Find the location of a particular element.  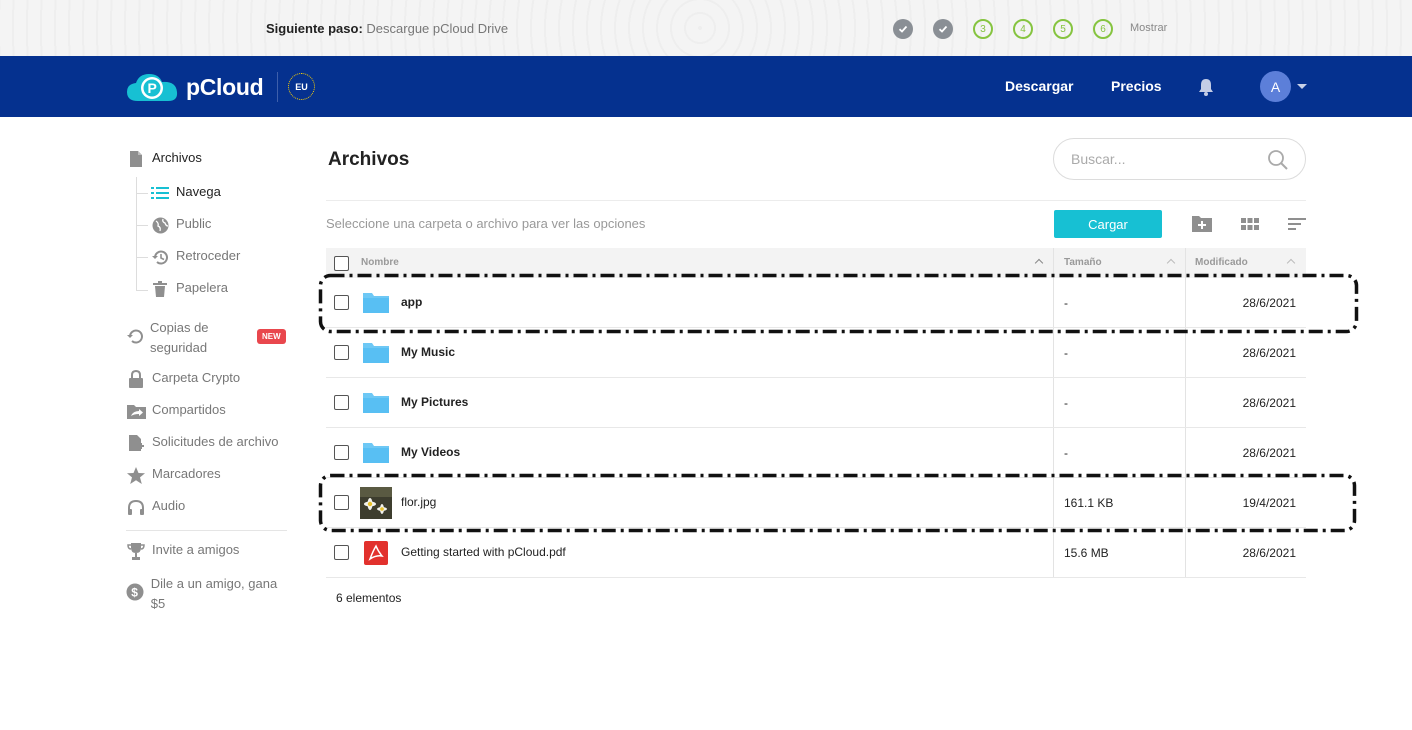

file-name: My Videos is located at coordinates (430, 452).